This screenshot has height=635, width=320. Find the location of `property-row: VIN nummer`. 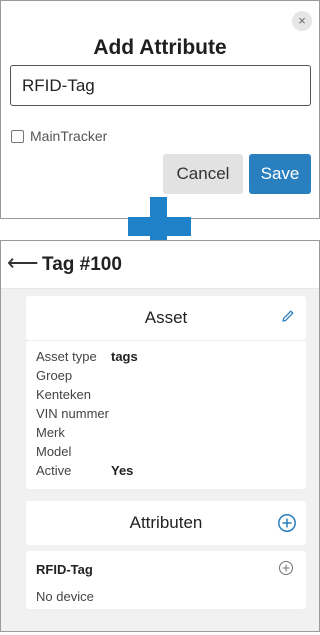

property-row: VIN nummer is located at coordinates (73, 413).